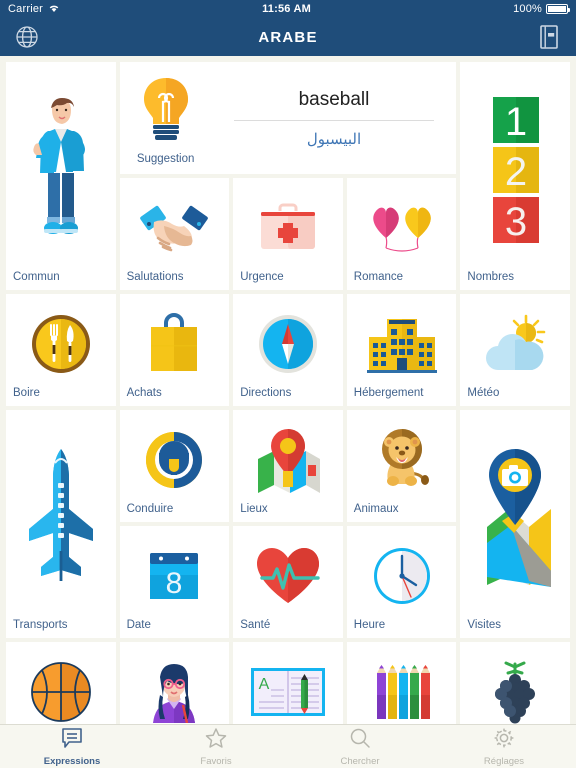 The image size is (576, 768). Describe the element at coordinates (402, 224) in the screenshot. I see `heart-balloons-icon` at that location.